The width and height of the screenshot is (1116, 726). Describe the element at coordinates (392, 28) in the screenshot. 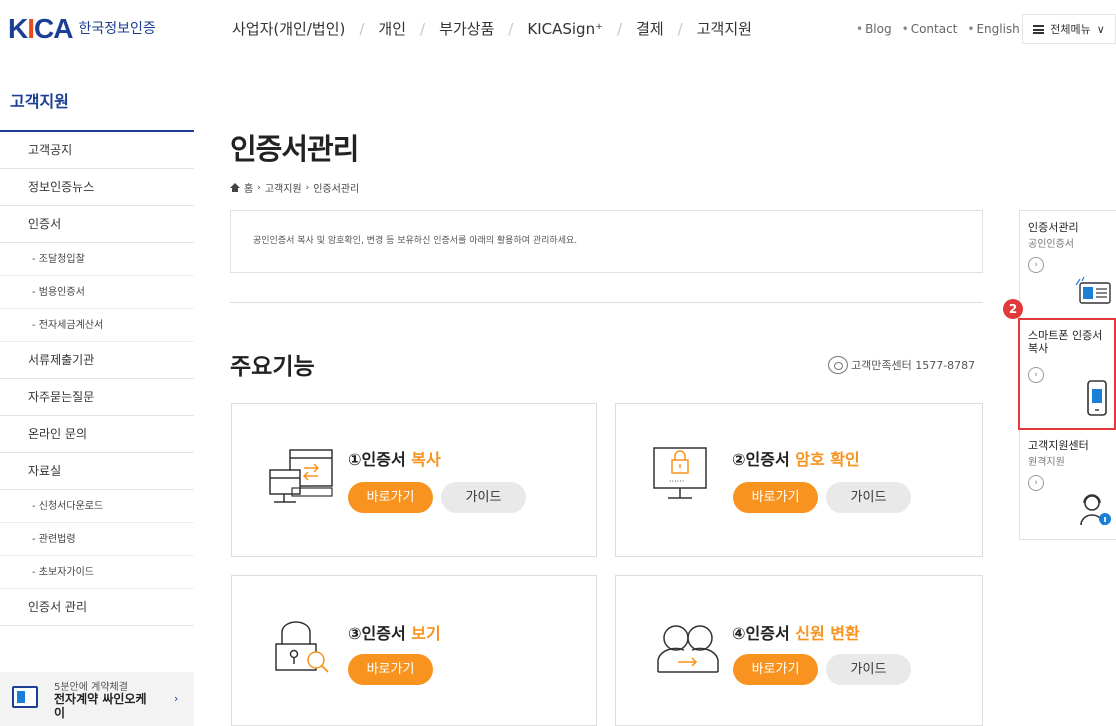

I see `gnb-personal: 개인` at that location.